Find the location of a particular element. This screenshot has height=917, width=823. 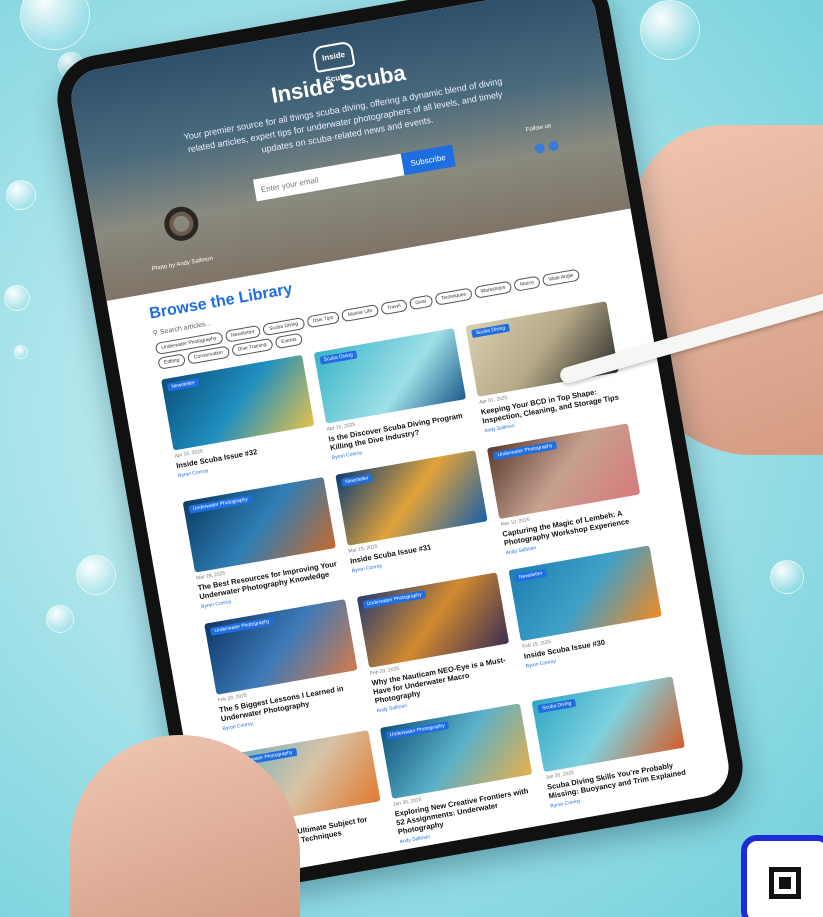

pager-page-button: 3 is located at coordinates (446, 860).